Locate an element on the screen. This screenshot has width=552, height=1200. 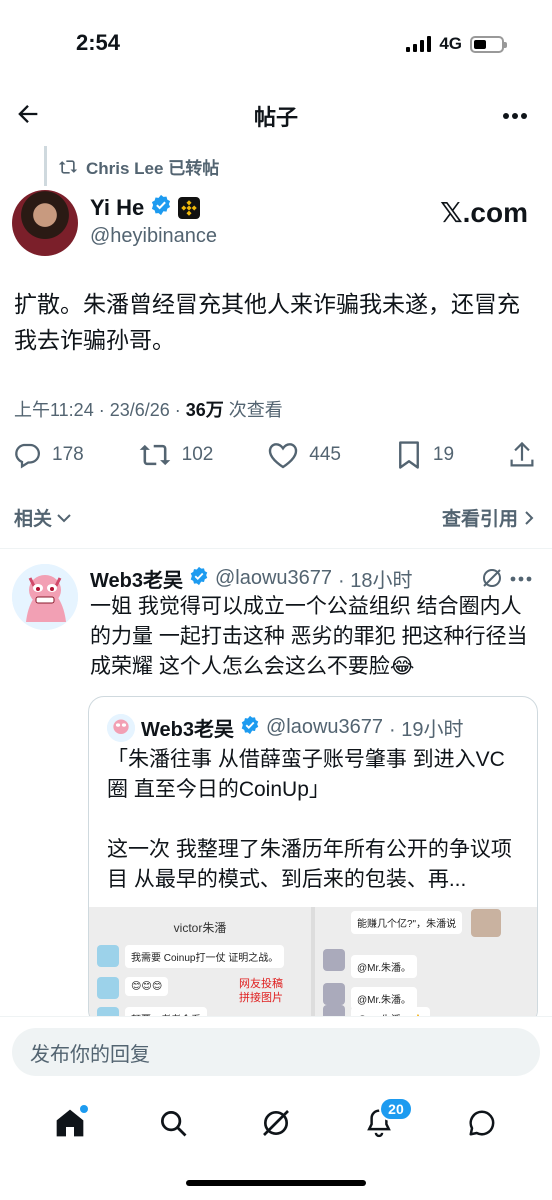
reply-input: 发布你的回复 is located at coordinates (276, 1052).